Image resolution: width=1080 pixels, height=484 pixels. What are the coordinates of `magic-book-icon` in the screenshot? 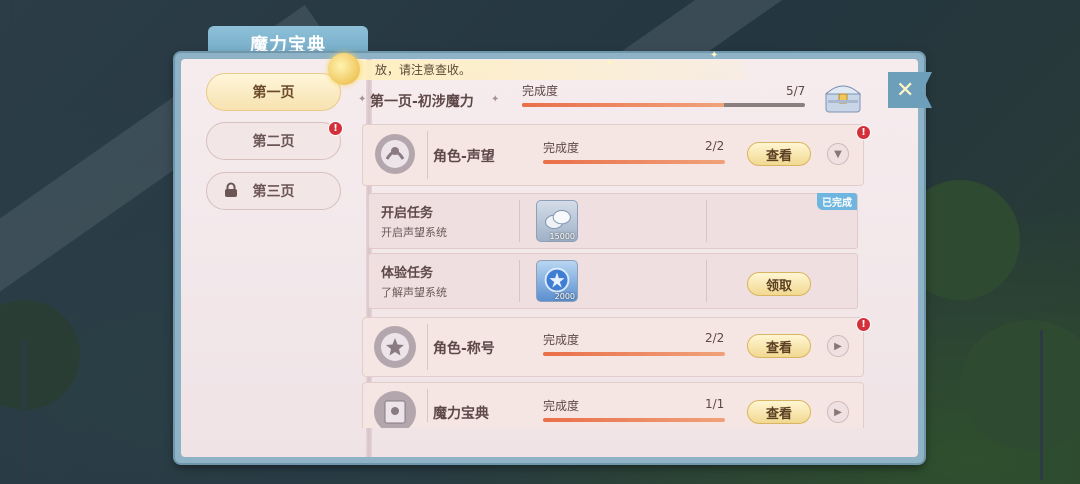 It's located at (395, 409).